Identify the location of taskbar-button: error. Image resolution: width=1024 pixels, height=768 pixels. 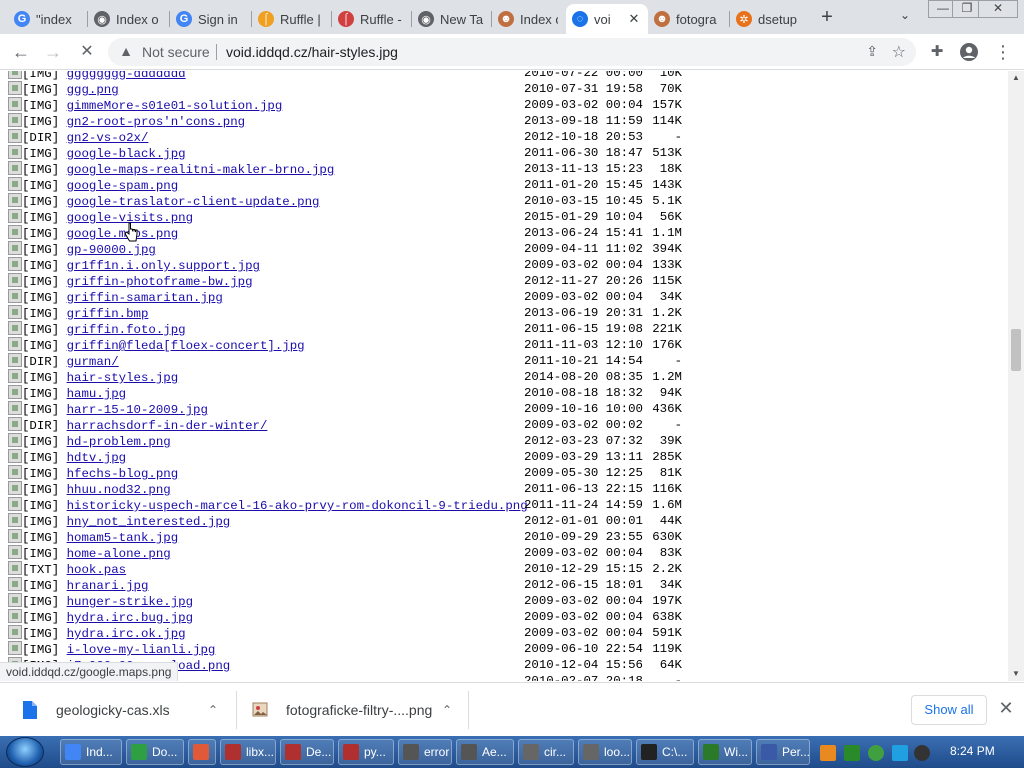
(425, 752).